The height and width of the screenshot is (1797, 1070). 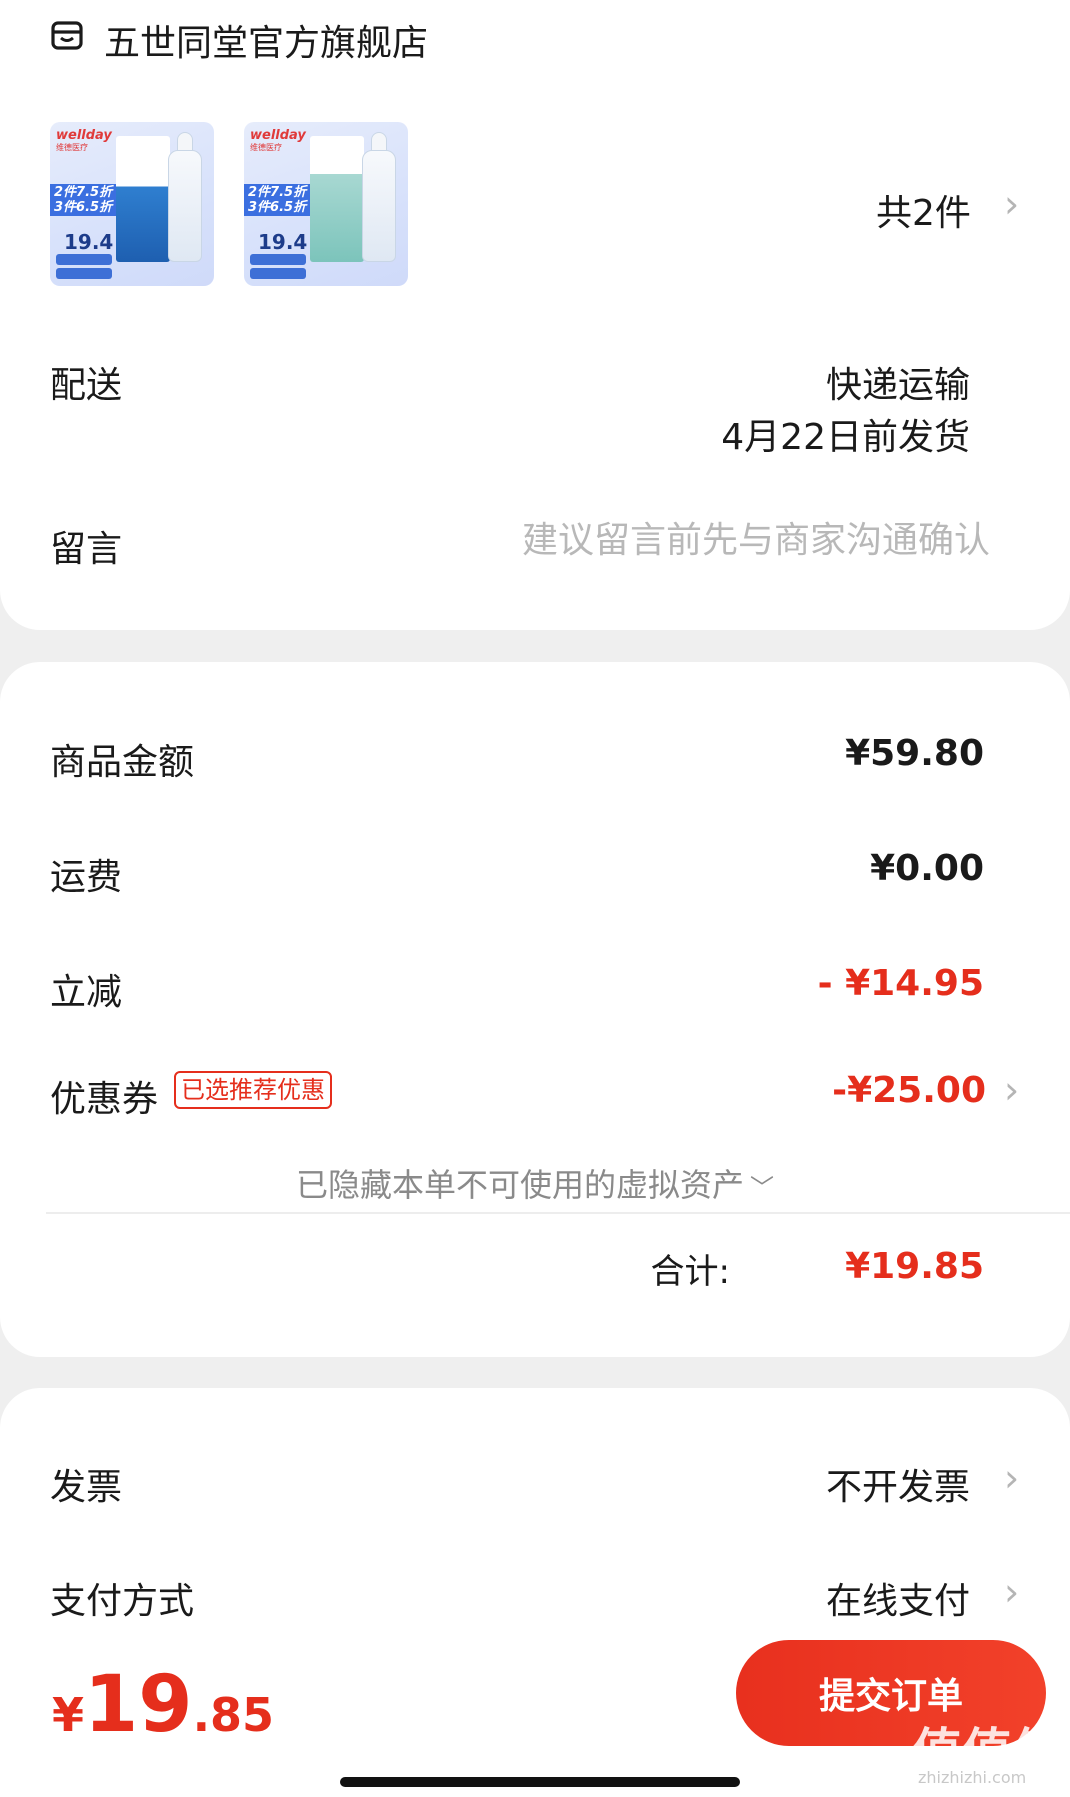 What do you see at coordinates (898, 1484) in the screenshot?
I see `invoice-value: 不开发票` at bounding box center [898, 1484].